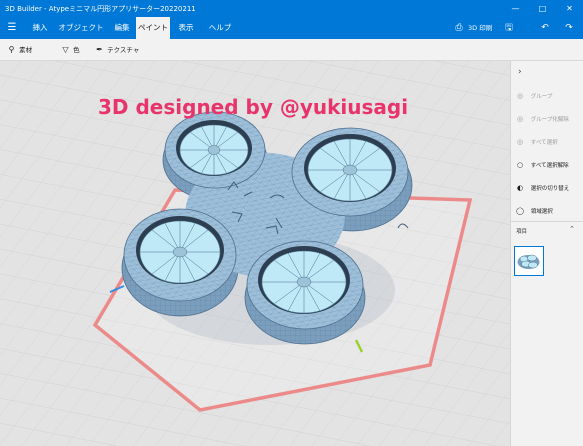 Image resolution: width=583 pixels, height=446 pixels. I want to click on designer-banner: 3D designed by @yukiusagi, so click(253, 107).